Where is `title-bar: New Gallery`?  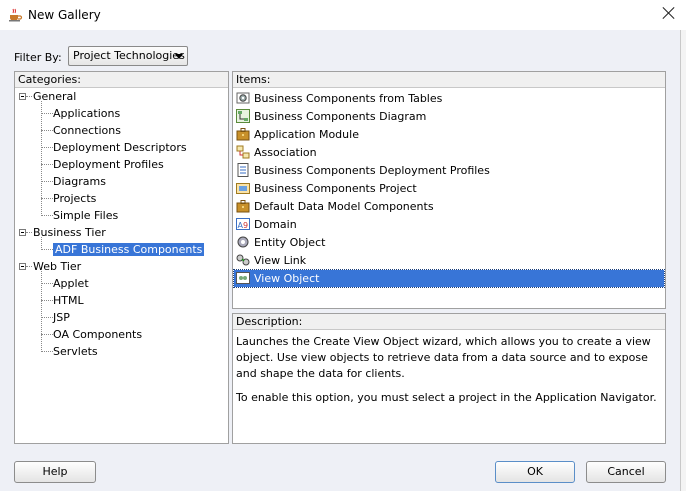 title-bar: New Gallery is located at coordinates (343, 15).